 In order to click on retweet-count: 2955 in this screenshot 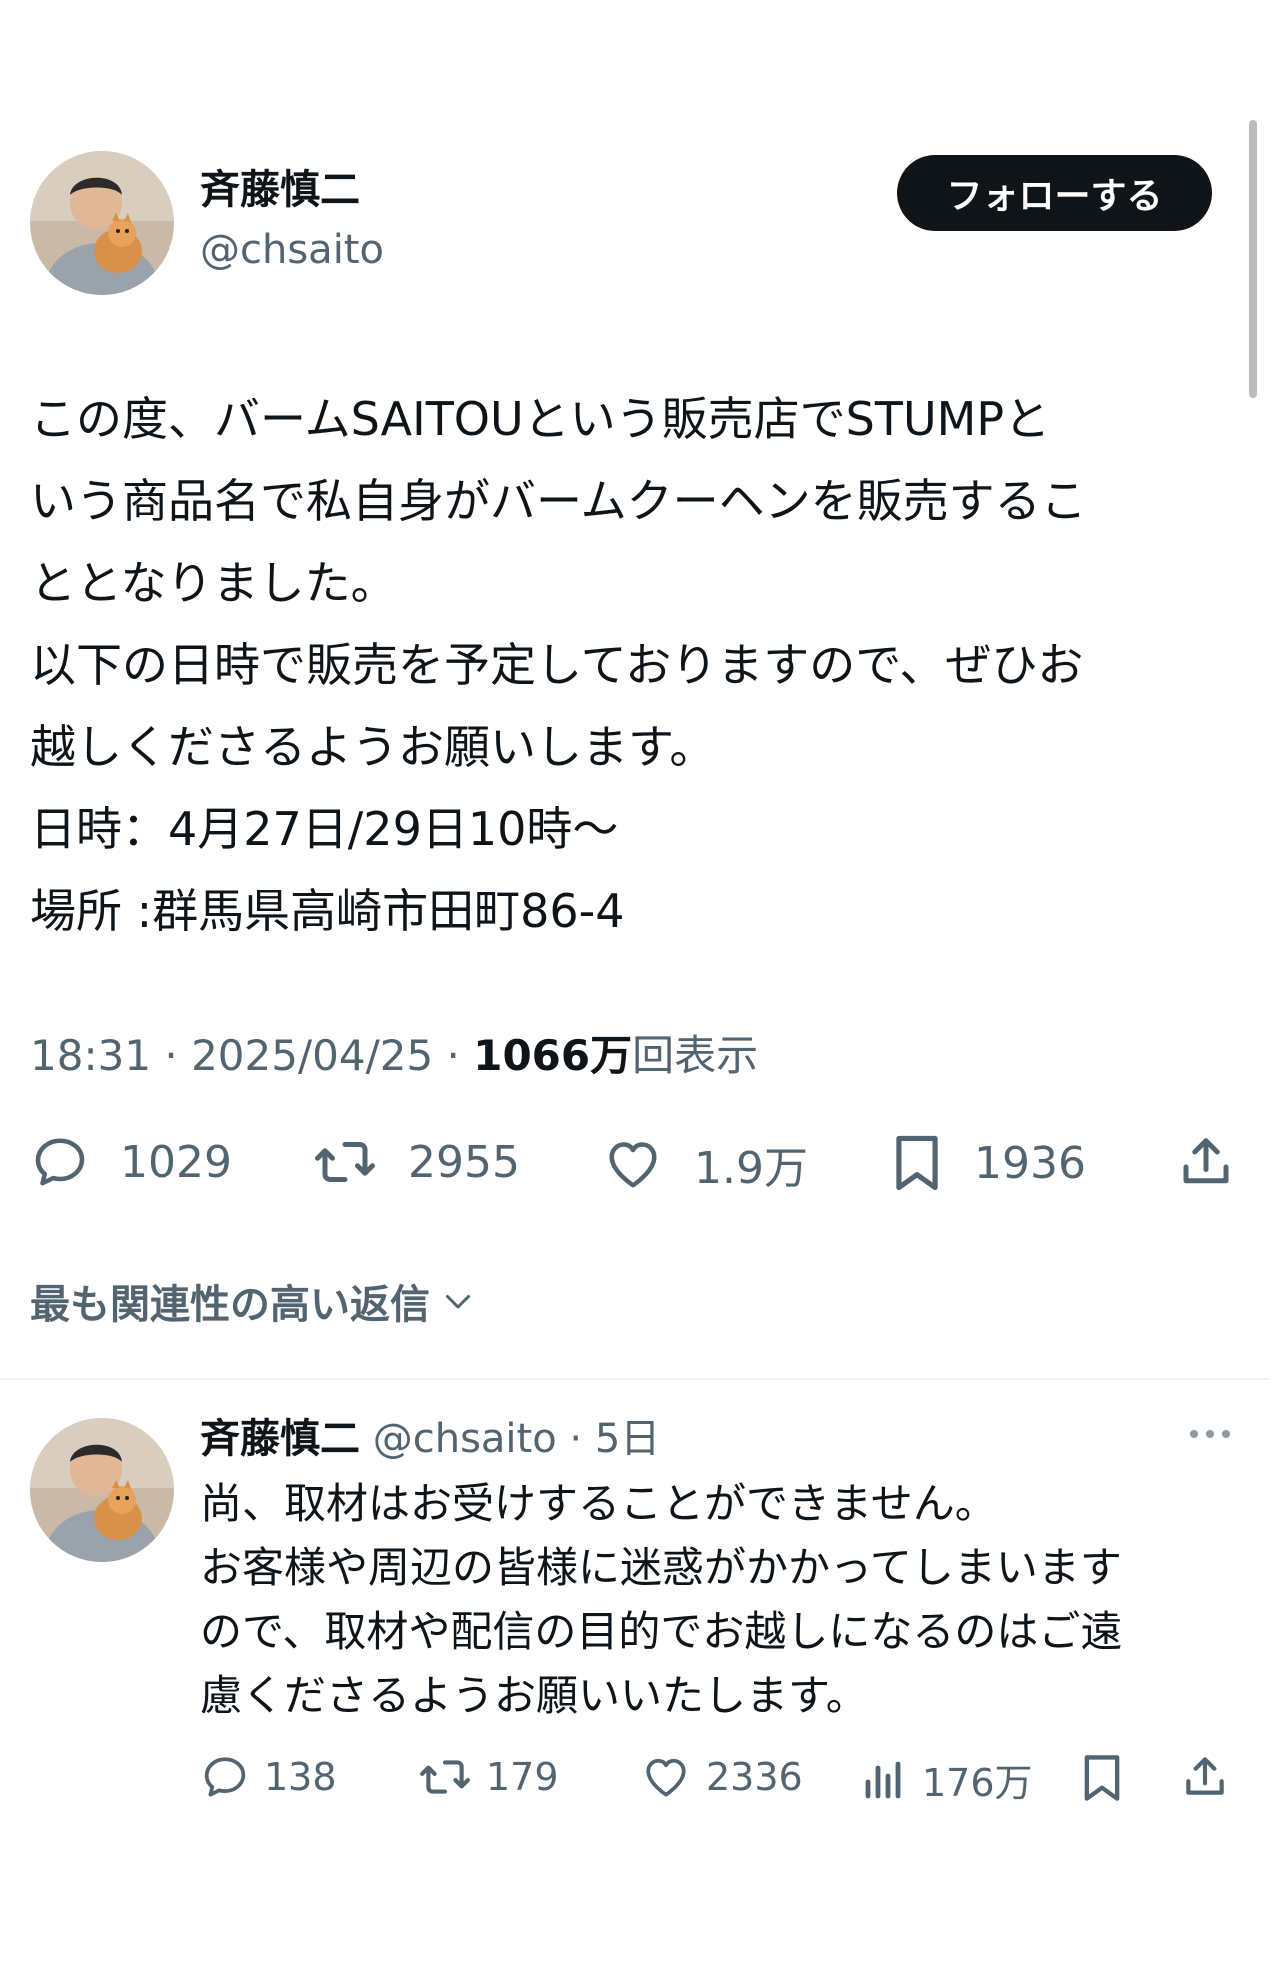, I will do `click(464, 1162)`.